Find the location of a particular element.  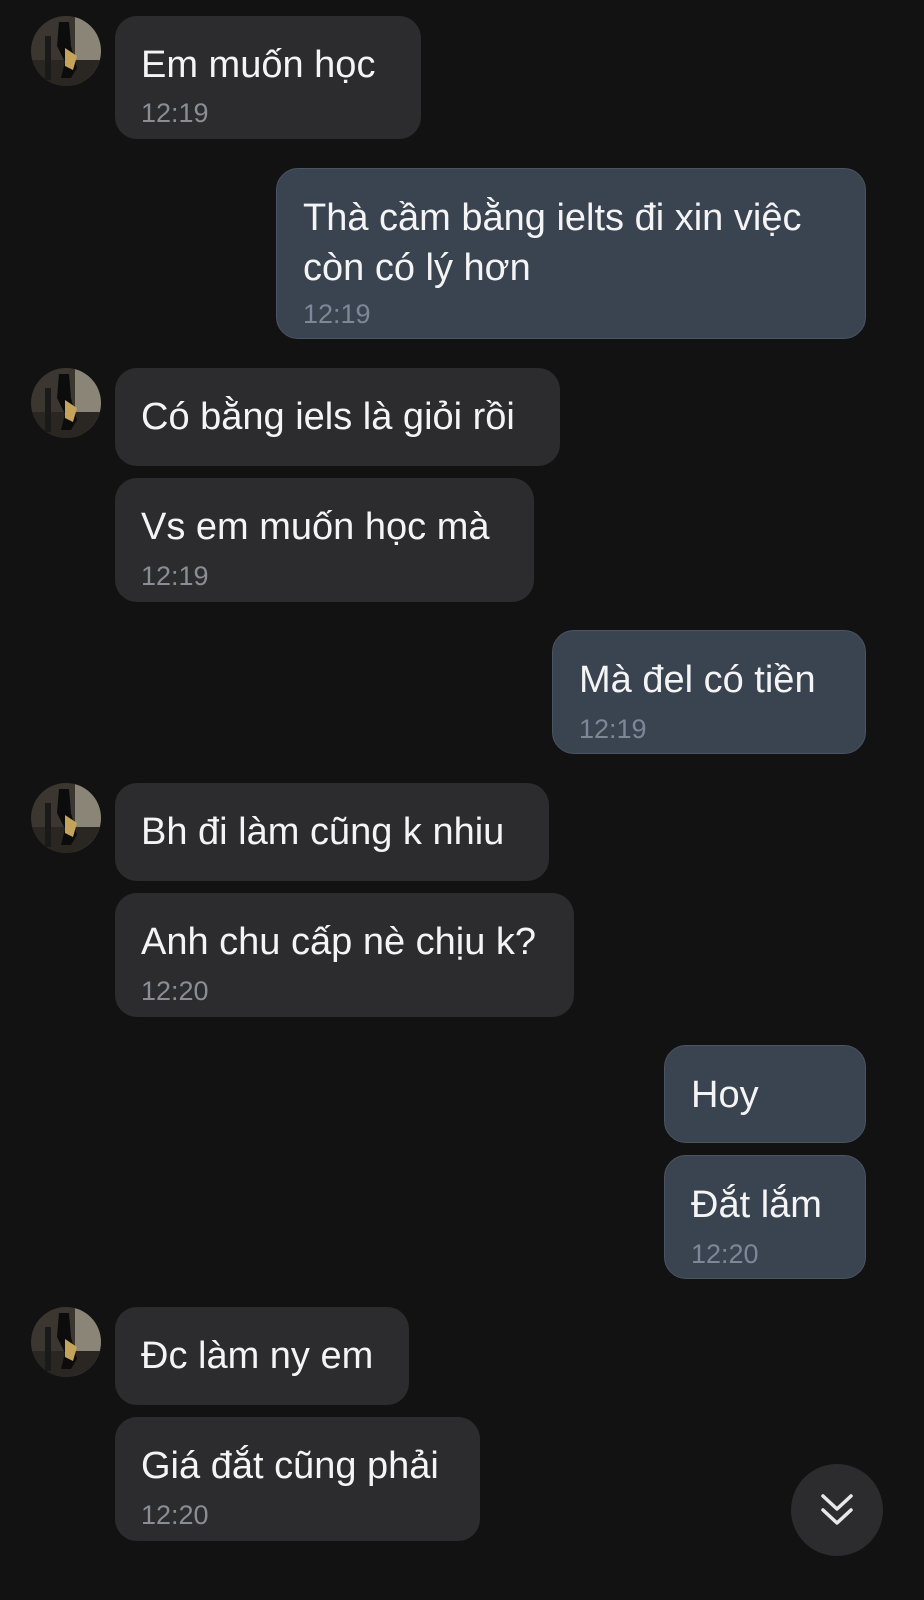

message-bubble-incoming: Bh đi làm cũng k nhiu is located at coordinates (332, 832).